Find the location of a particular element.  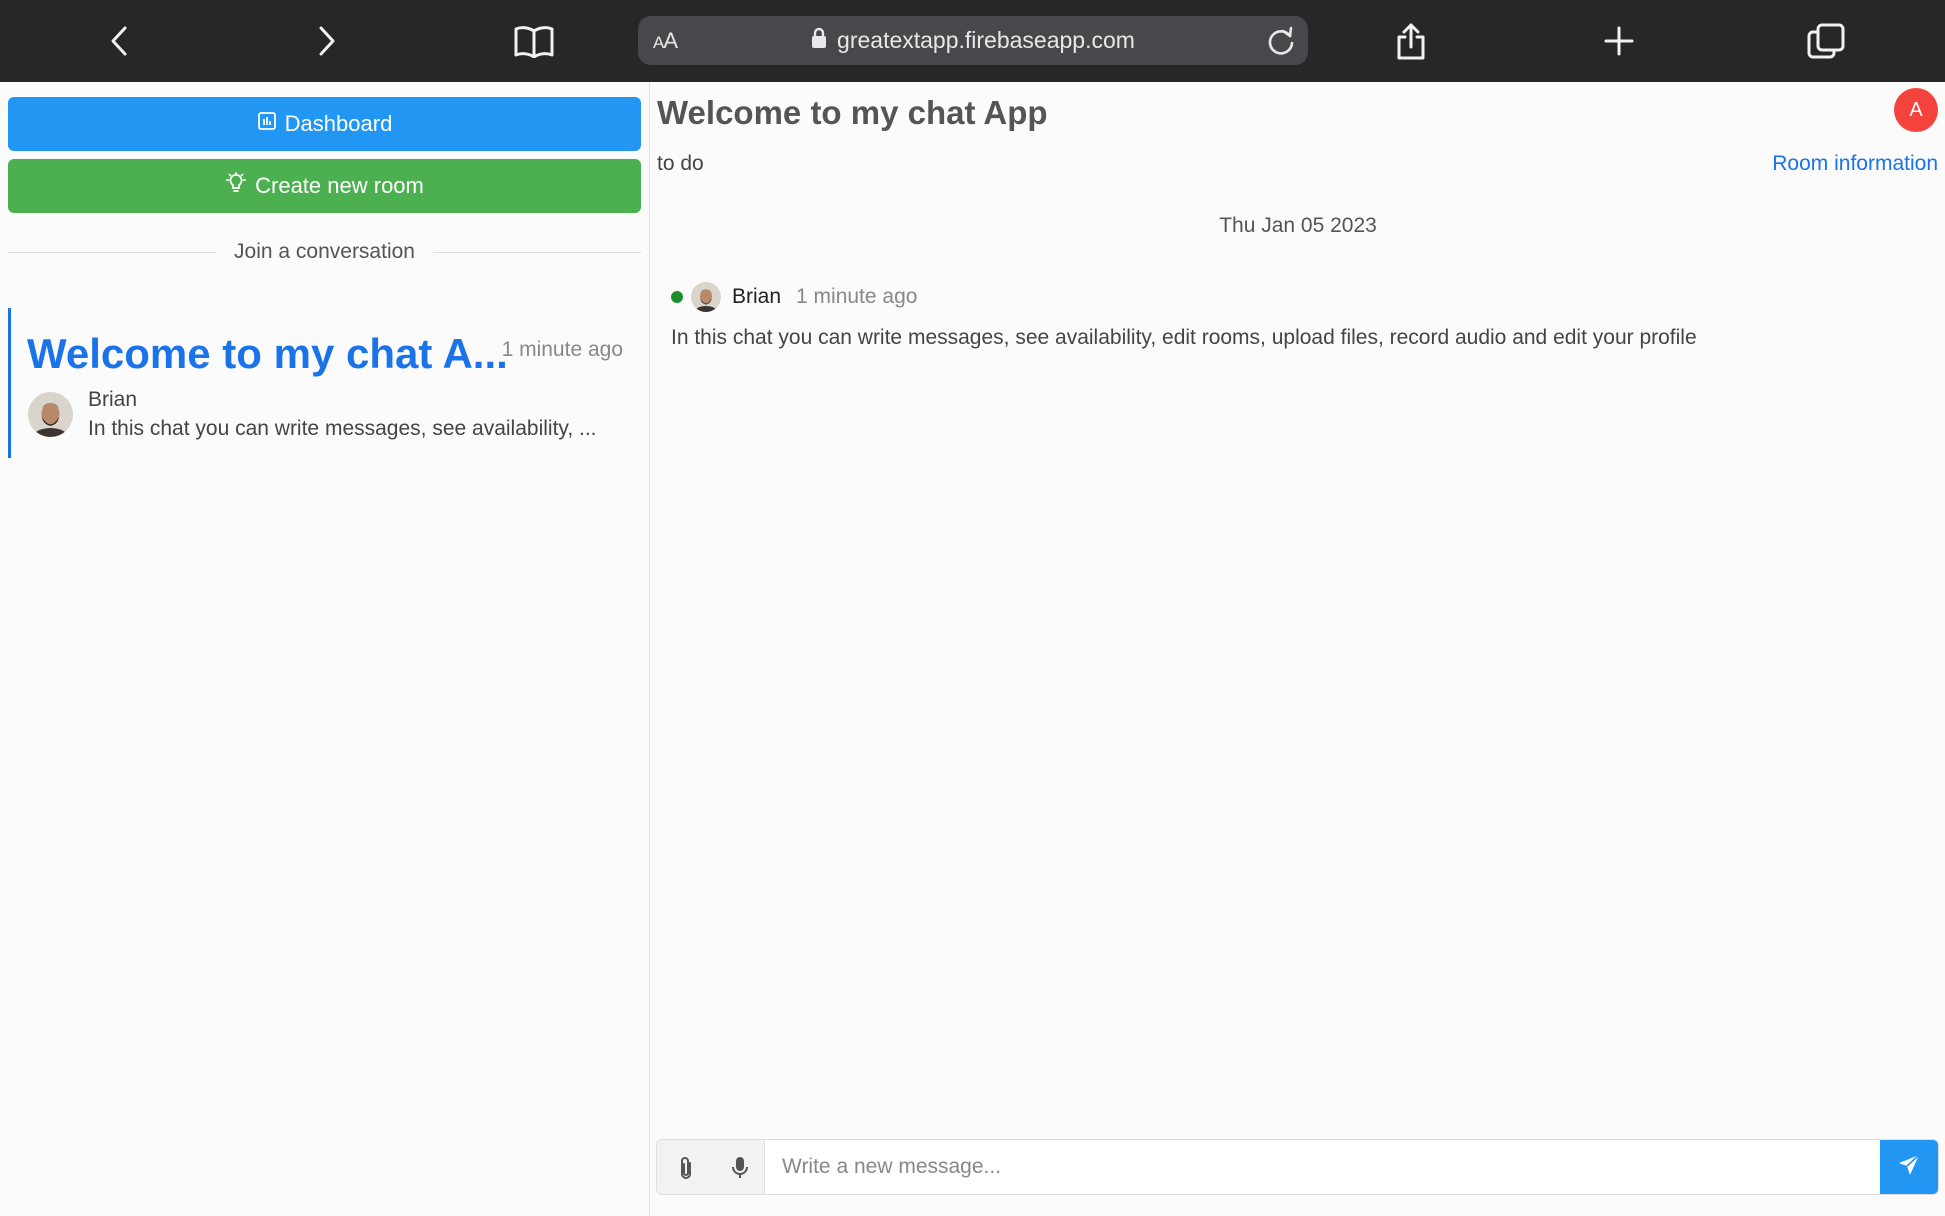

microphone-icon is located at coordinates (740, 1168).